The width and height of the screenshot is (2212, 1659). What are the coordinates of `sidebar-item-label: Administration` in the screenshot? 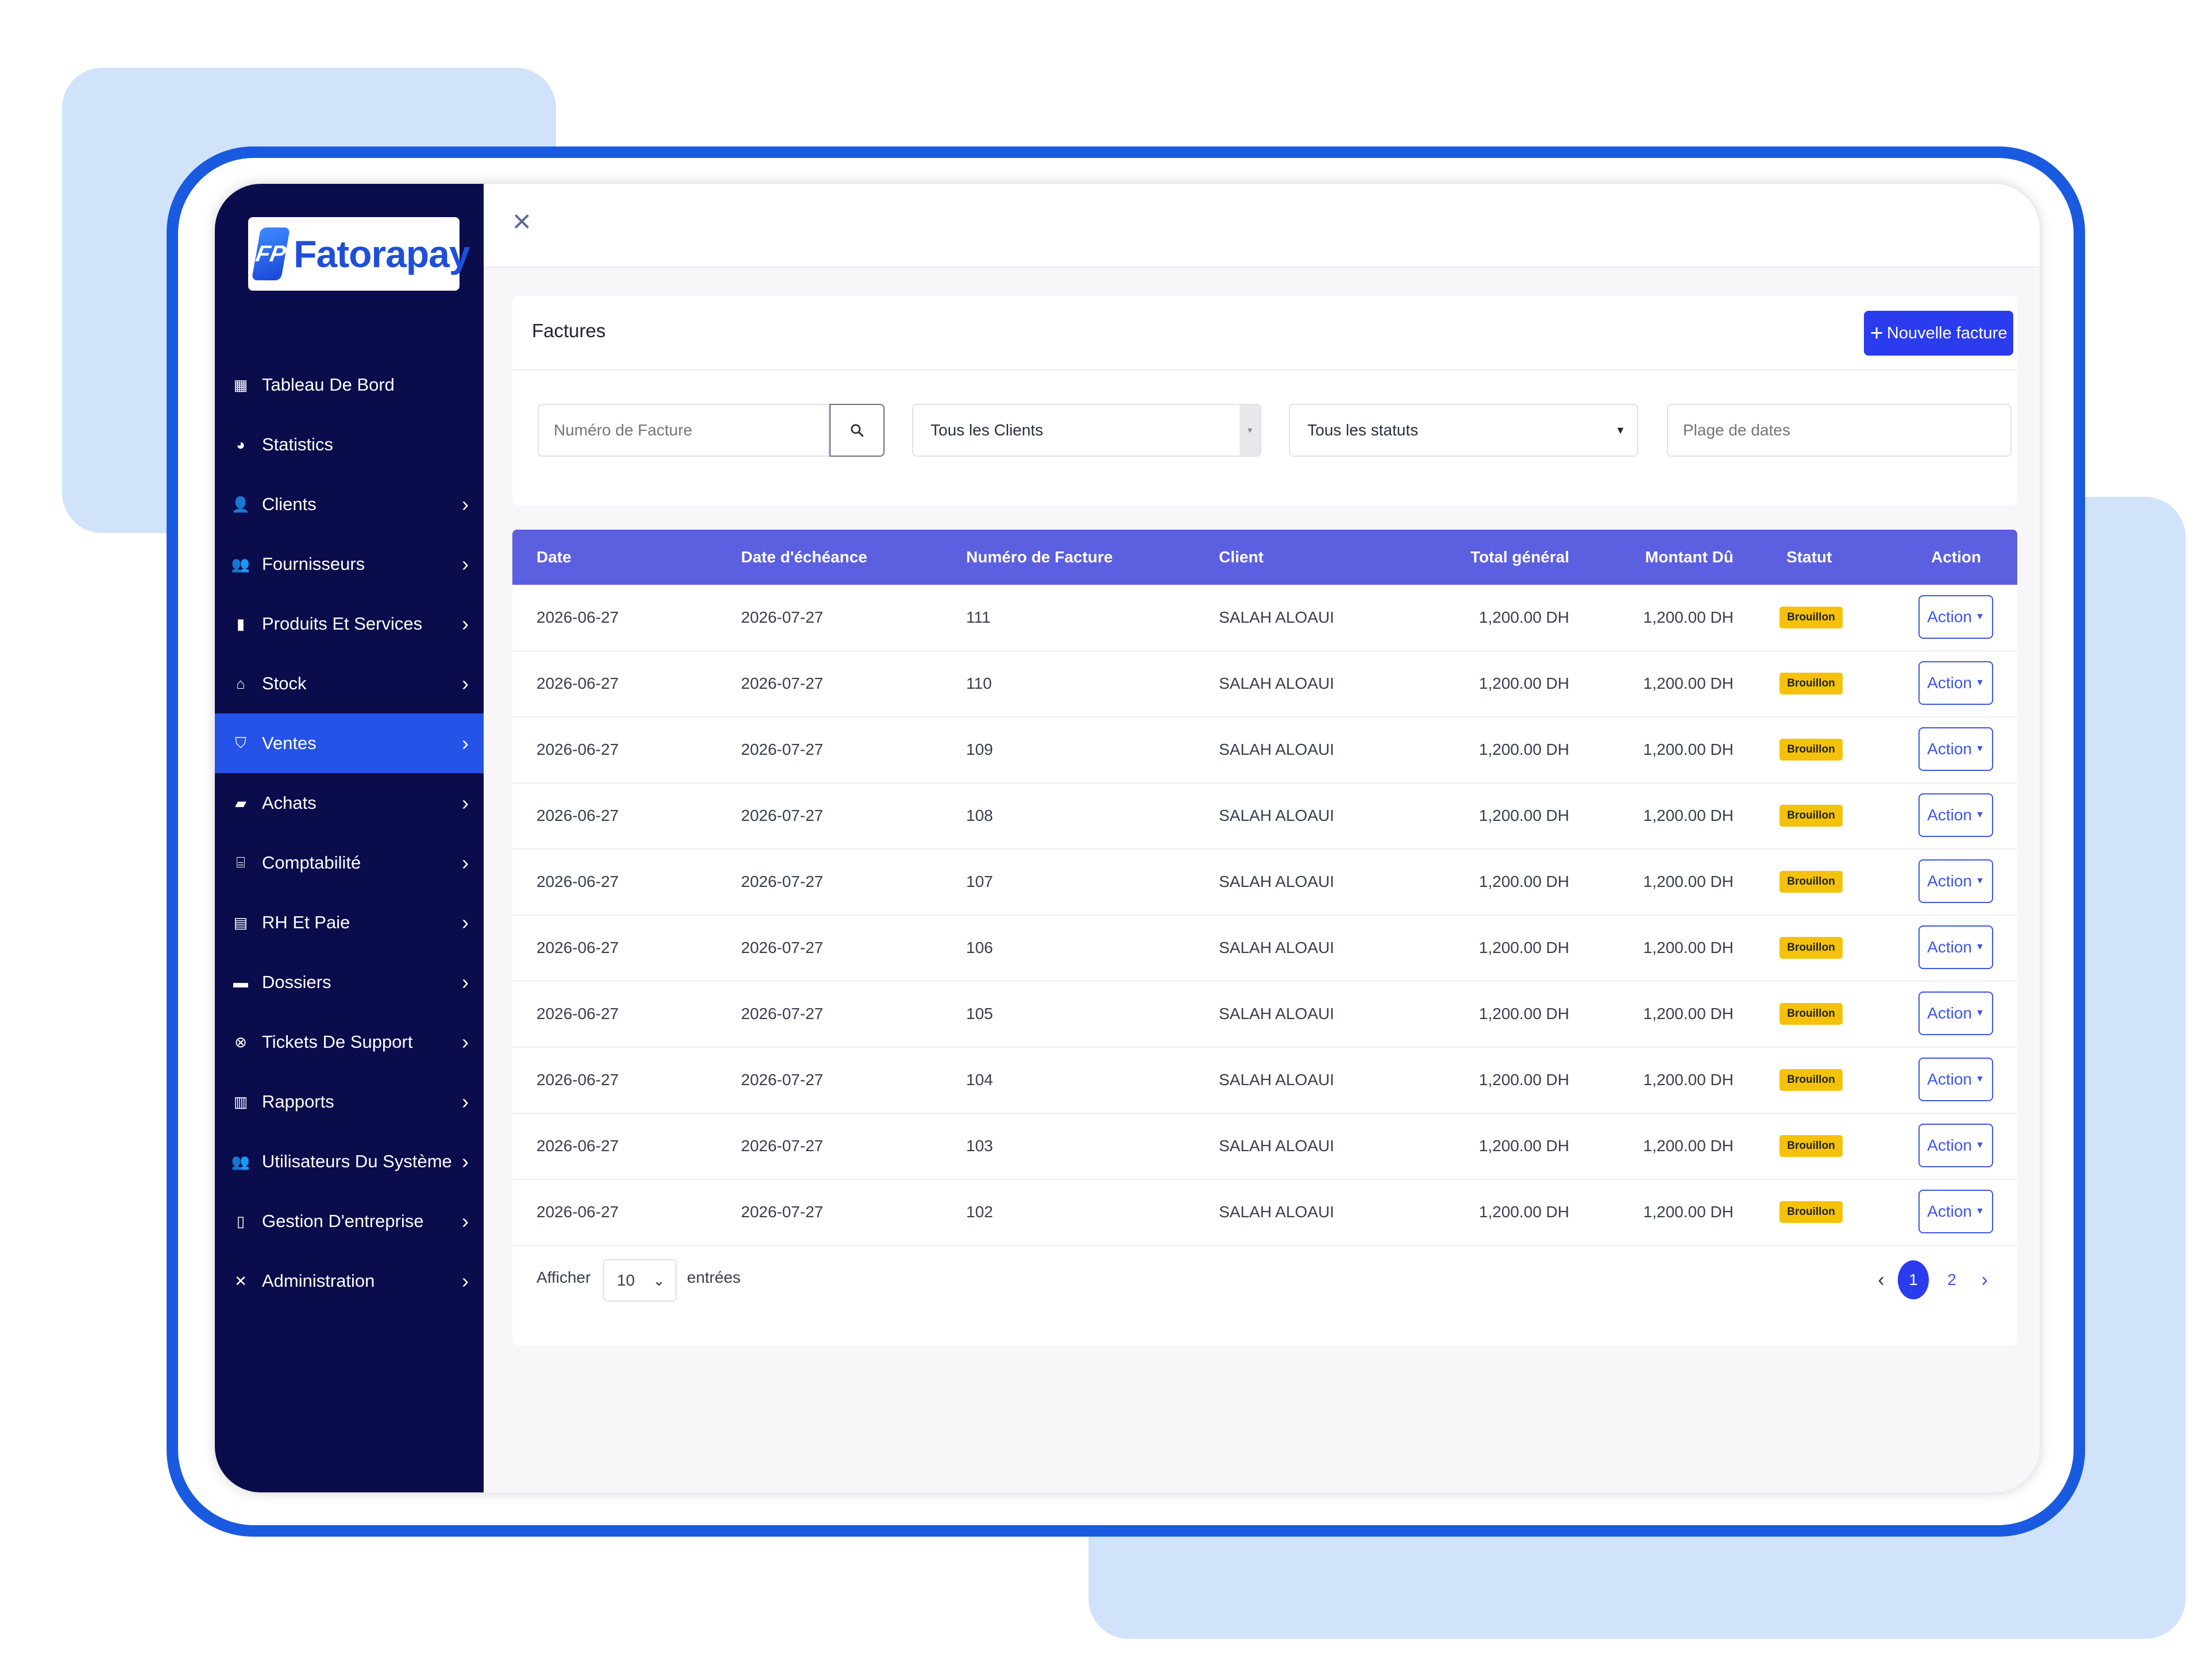 It's located at (318, 1281).